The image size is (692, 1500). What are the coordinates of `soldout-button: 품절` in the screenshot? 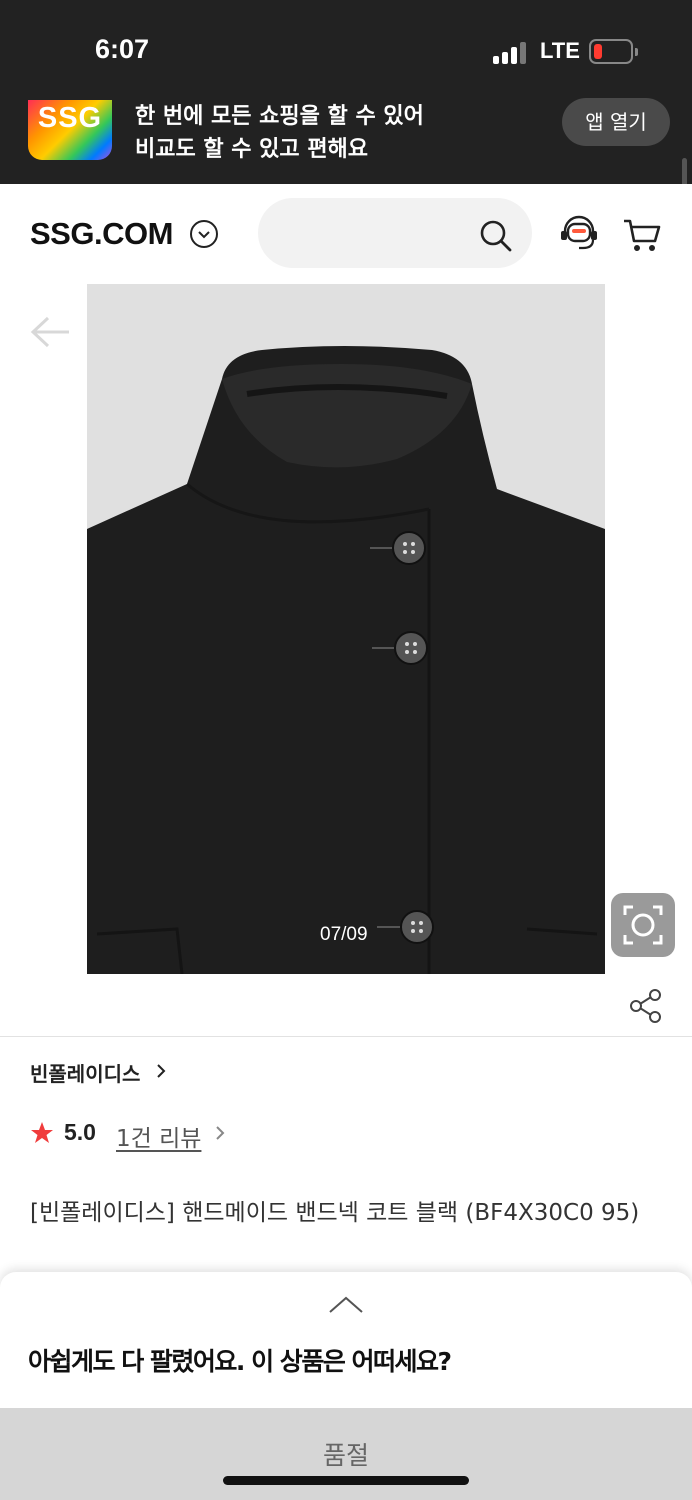 It's located at (346, 1454).